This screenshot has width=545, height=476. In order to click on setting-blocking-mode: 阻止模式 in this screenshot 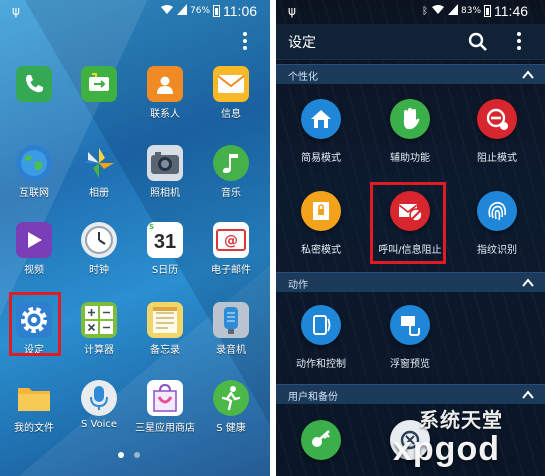, I will do `click(497, 131)`.